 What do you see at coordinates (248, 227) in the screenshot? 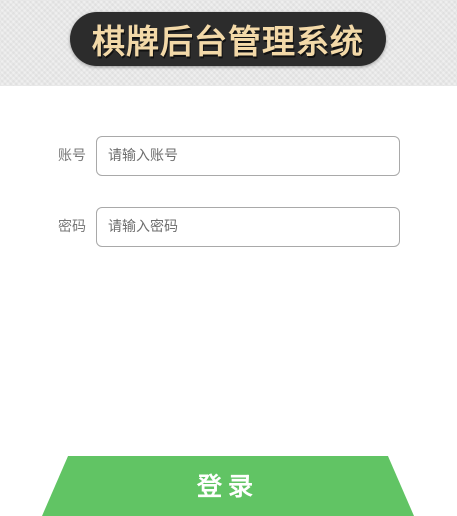
I see `password-input` at bounding box center [248, 227].